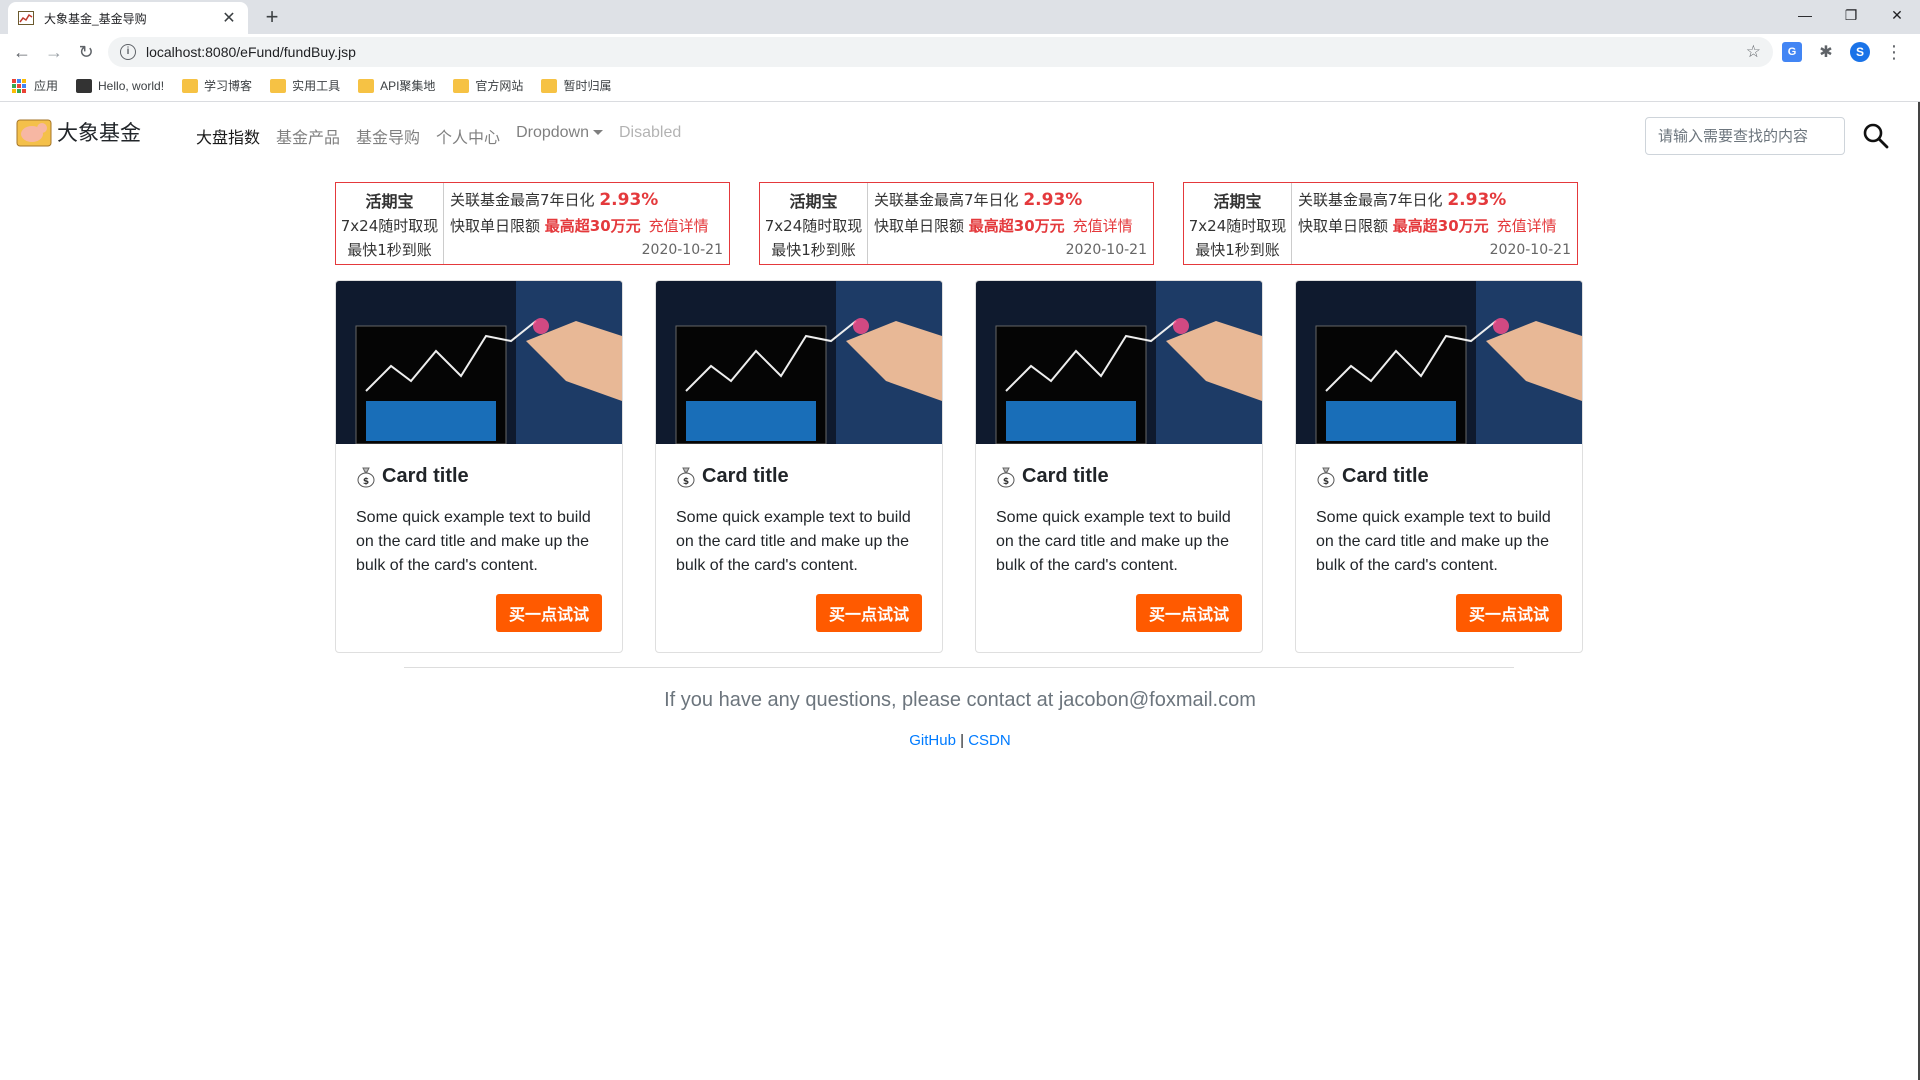 Image resolution: width=1920 pixels, height=1080 pixels. Describe the element at coordinates (217, 85) in the screenshot. I see `bookmark-folder: 学习博客` at that location.